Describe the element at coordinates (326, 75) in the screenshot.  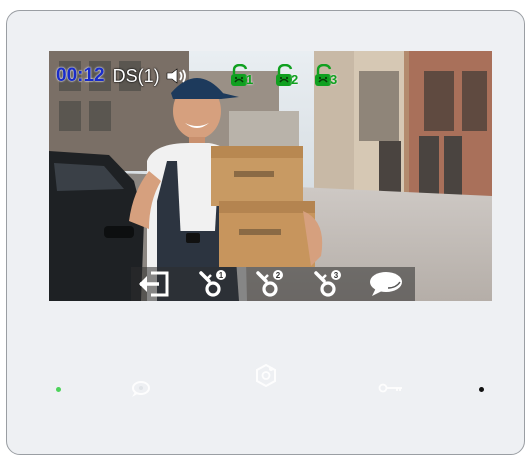
I see `unlock-3-icon: 3` at that location.